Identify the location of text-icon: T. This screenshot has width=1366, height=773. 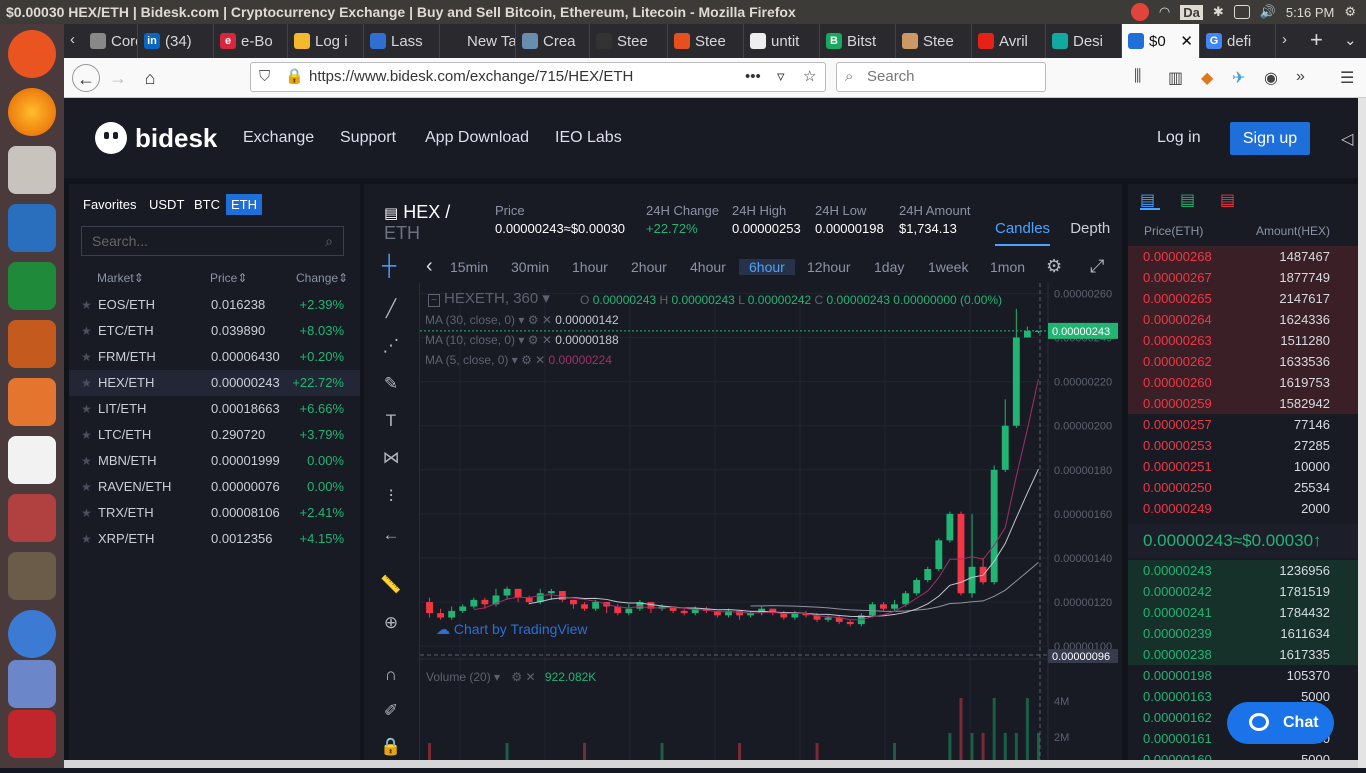
(391, 422).